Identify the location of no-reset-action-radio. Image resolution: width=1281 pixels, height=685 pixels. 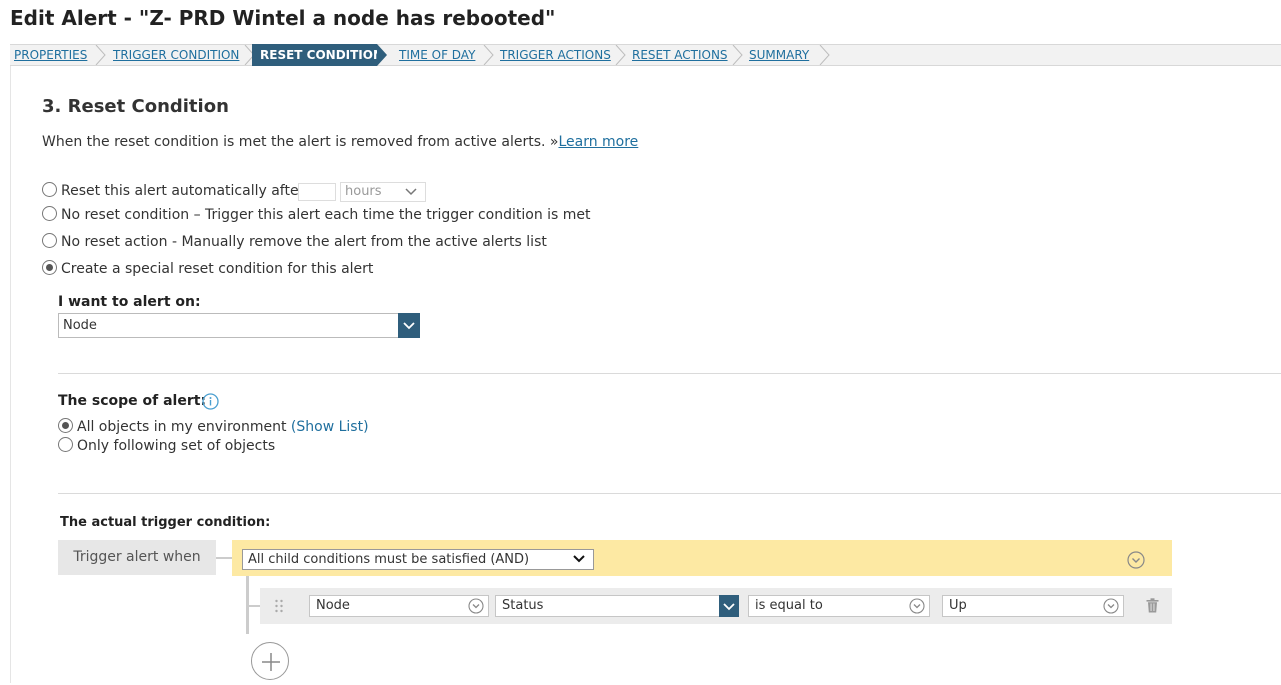
(49, 240).